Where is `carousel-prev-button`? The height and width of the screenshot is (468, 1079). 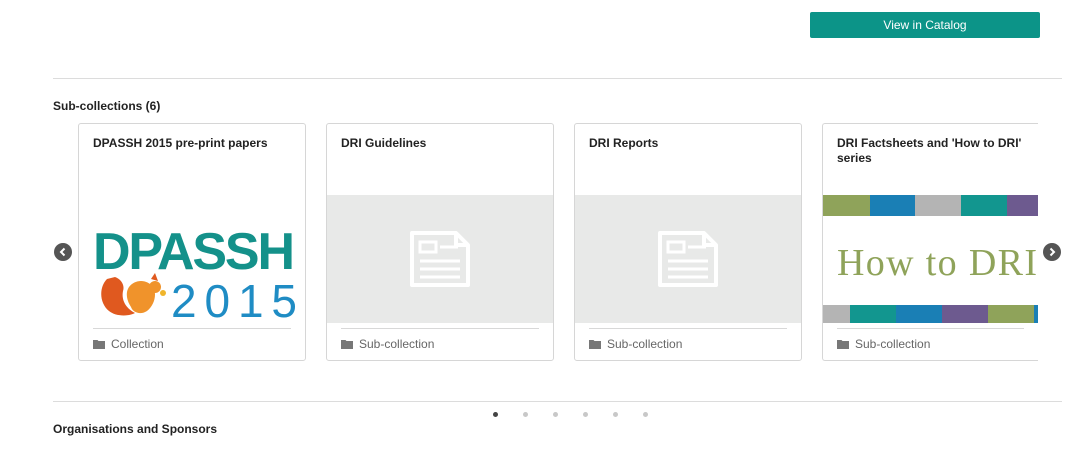
carousel-prev-button is located at coordinates (63, 252).